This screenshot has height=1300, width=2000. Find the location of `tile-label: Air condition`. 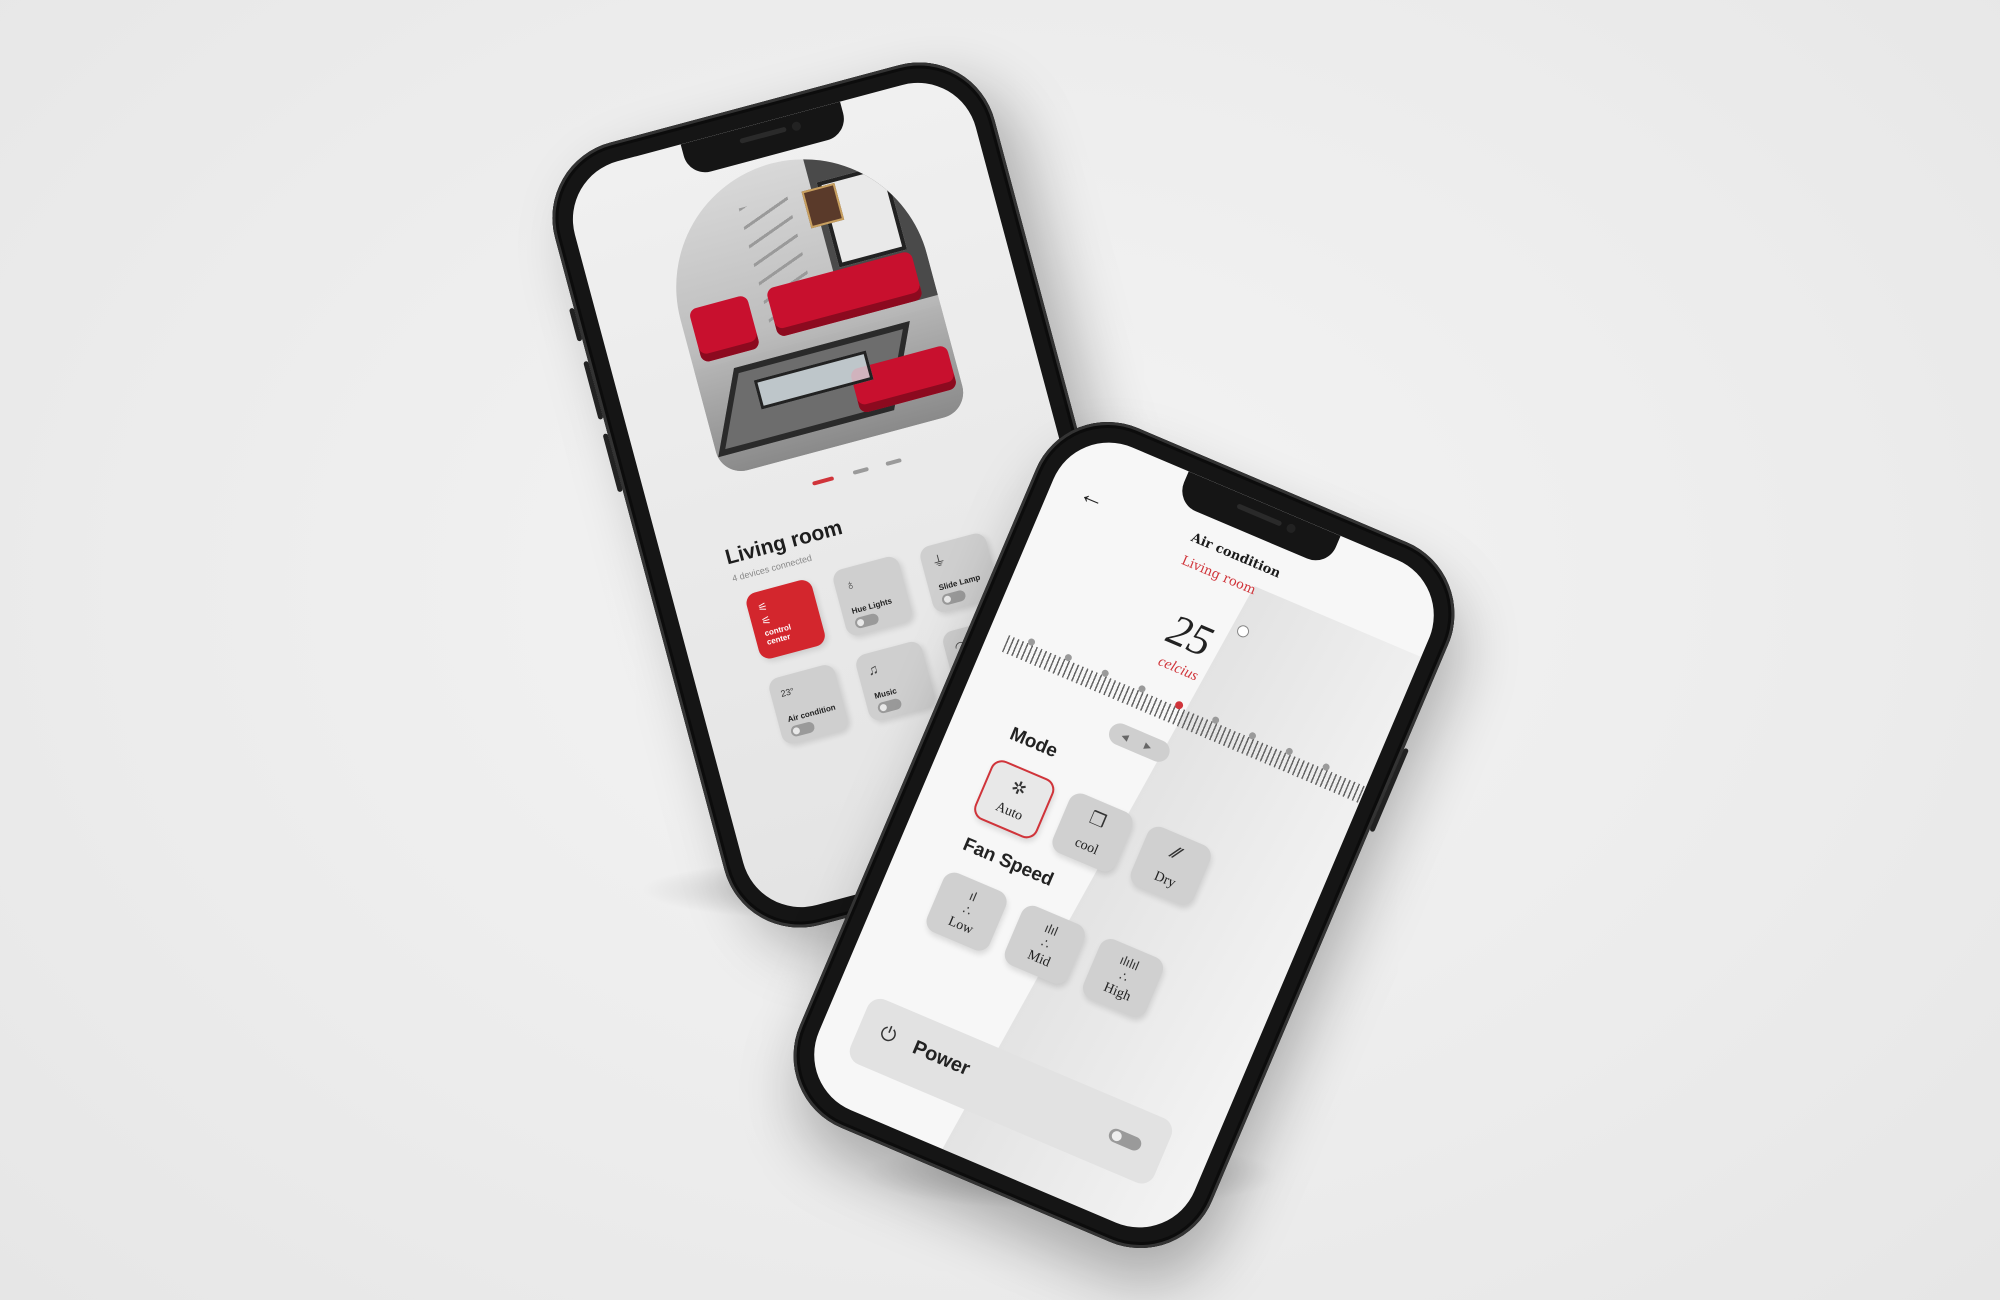

tile-label: Air condition is located at coordinates (811, 713).